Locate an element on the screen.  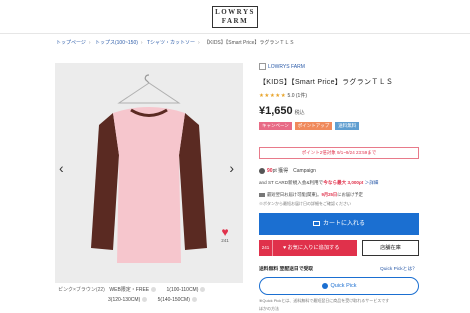
product-price: ¥1,650 税込 is located at coordinates (282, 111).